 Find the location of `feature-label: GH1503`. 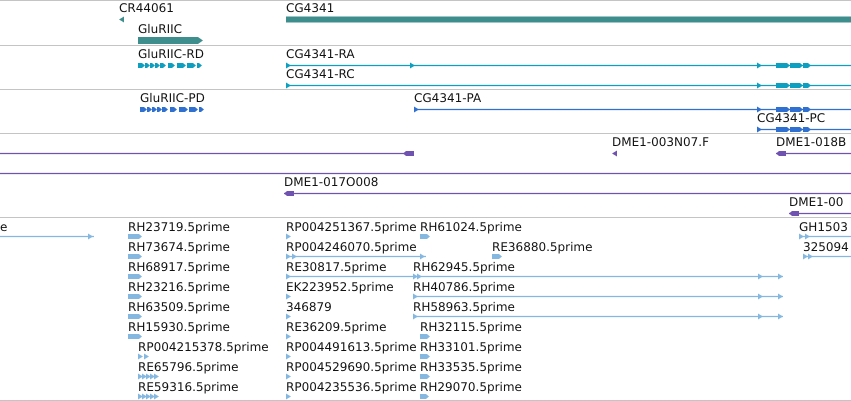

feature-label: GH1503 is located at coordinates (823, 227).